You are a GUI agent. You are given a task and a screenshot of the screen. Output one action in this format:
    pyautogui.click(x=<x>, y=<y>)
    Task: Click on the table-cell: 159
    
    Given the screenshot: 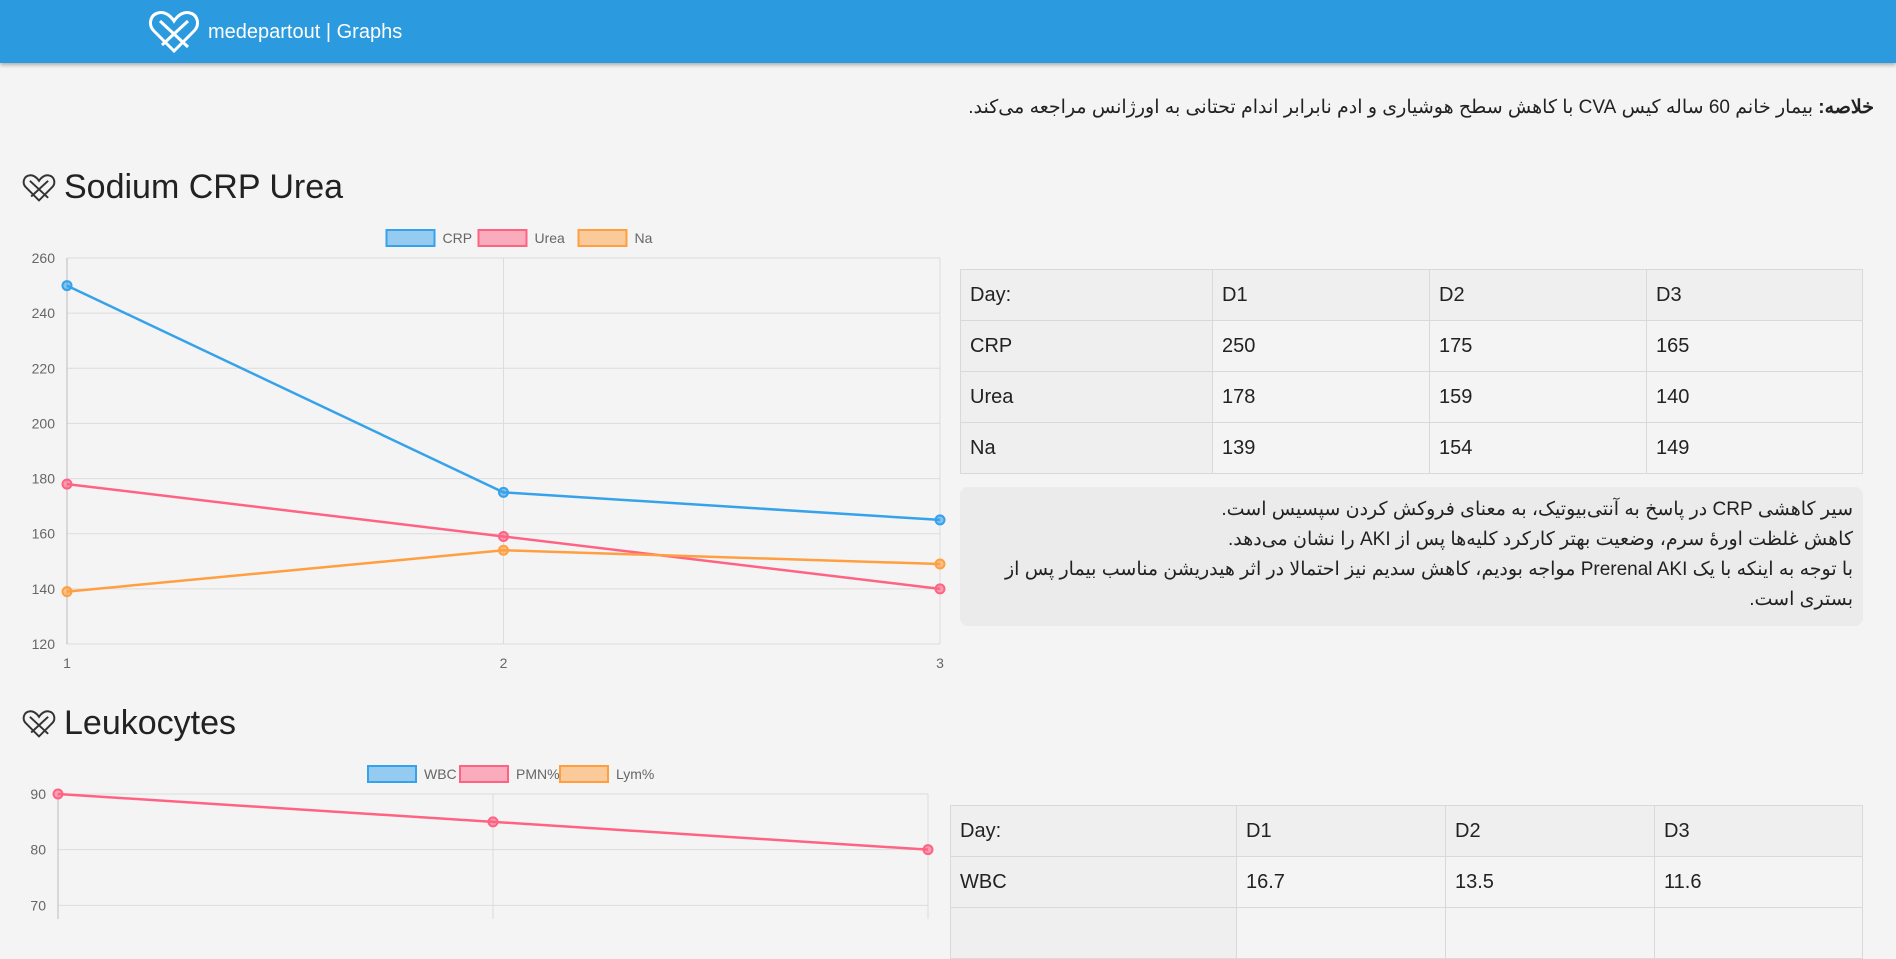 What is the action you would take?
    pyautogui.click(x=1538, y=397)
    